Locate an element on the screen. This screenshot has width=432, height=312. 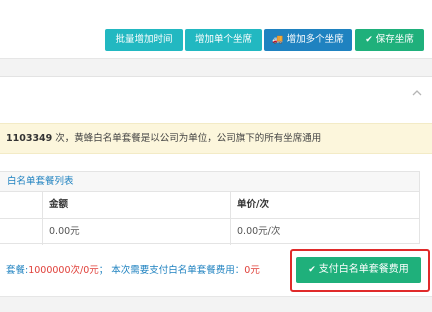
pay-button-label: 支付白名单套餐费用 is located at coordinates (363, 269).